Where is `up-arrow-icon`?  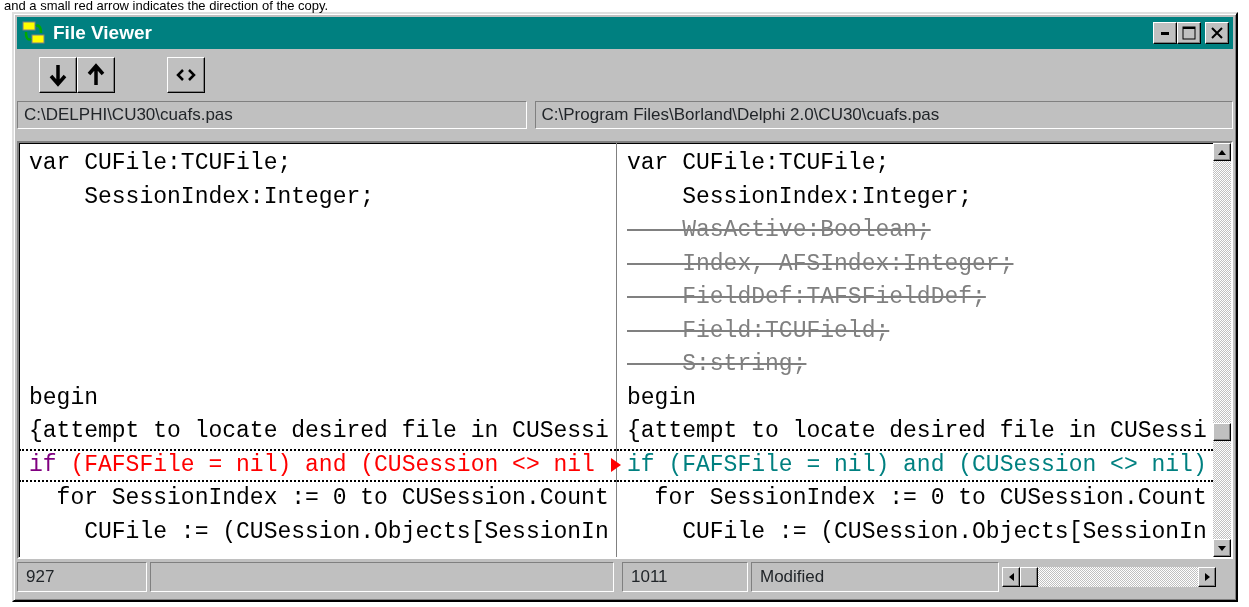
up-arrow-icon is located at coordinates (96, 75).